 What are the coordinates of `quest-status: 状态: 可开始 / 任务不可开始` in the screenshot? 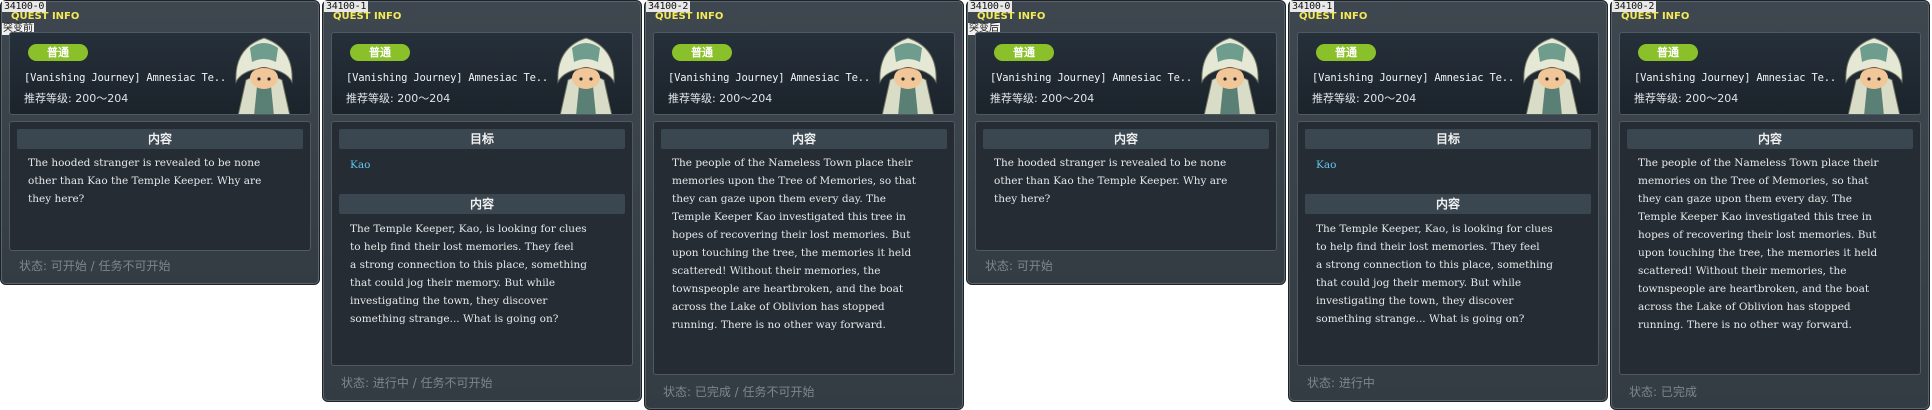 It's located at (95, 266).